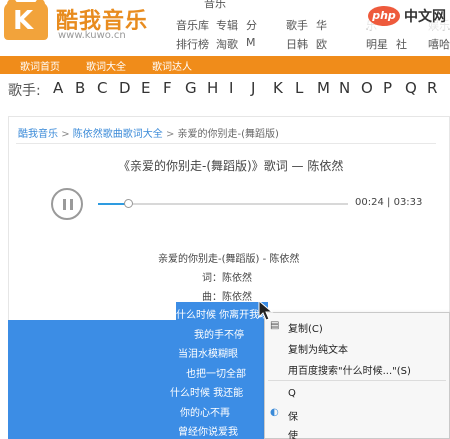 Image resolution: width=450 pixels, height=439 pixels. I want to click on nav-album: 专辑, so click(227, 25).